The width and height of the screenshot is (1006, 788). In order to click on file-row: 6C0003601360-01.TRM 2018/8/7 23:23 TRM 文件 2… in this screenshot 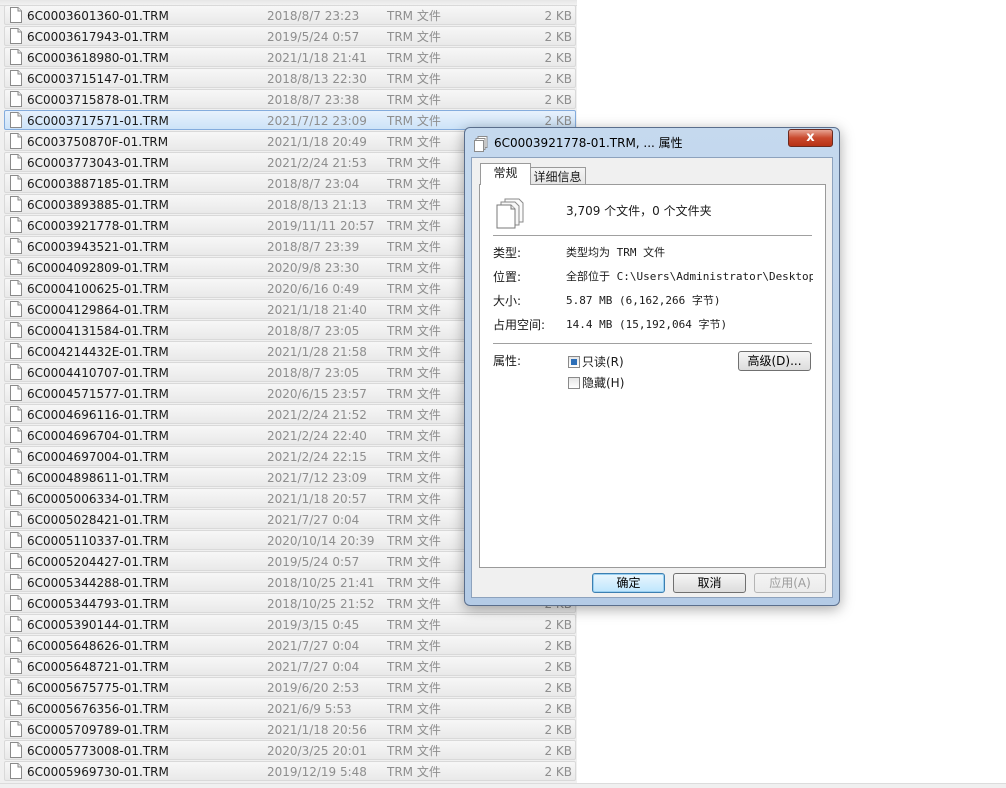, I will do `click(290, 15)`.